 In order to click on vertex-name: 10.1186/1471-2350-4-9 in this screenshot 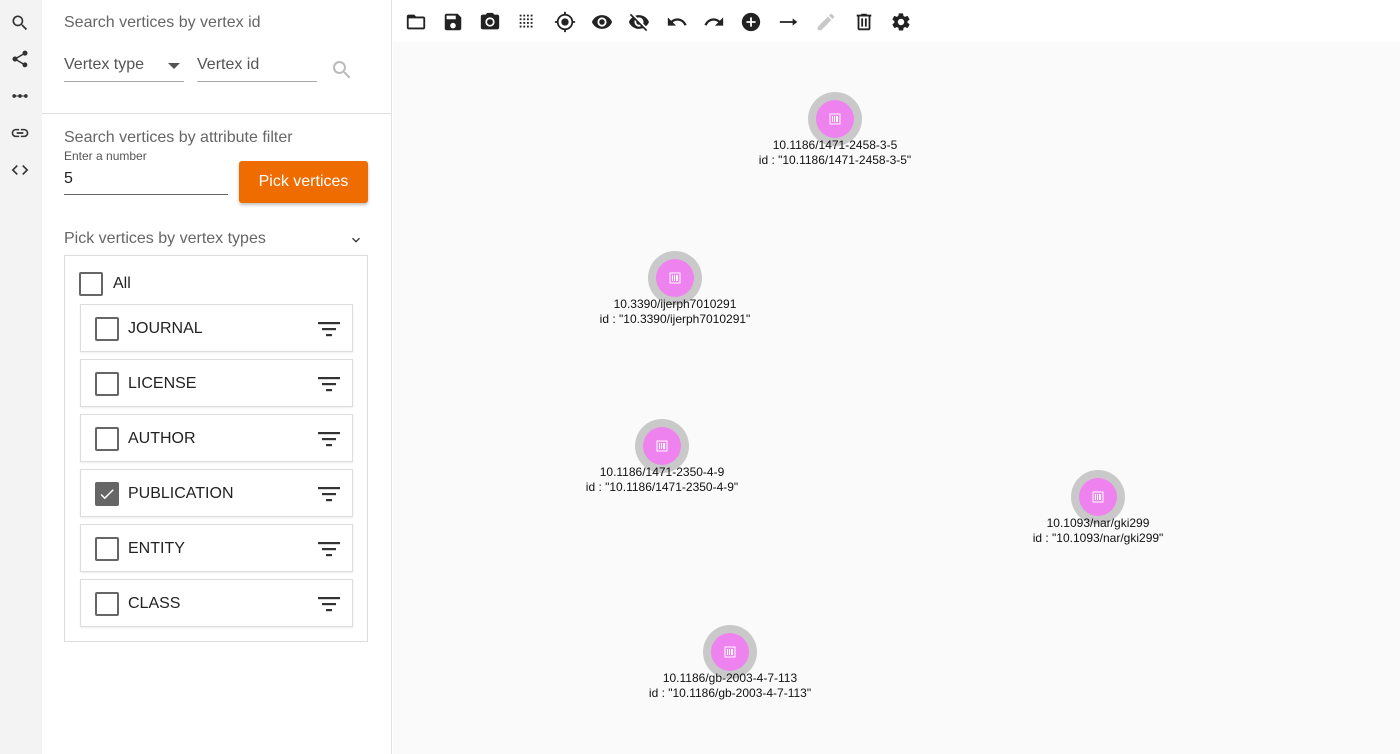, I will do `click(662, 472)`.